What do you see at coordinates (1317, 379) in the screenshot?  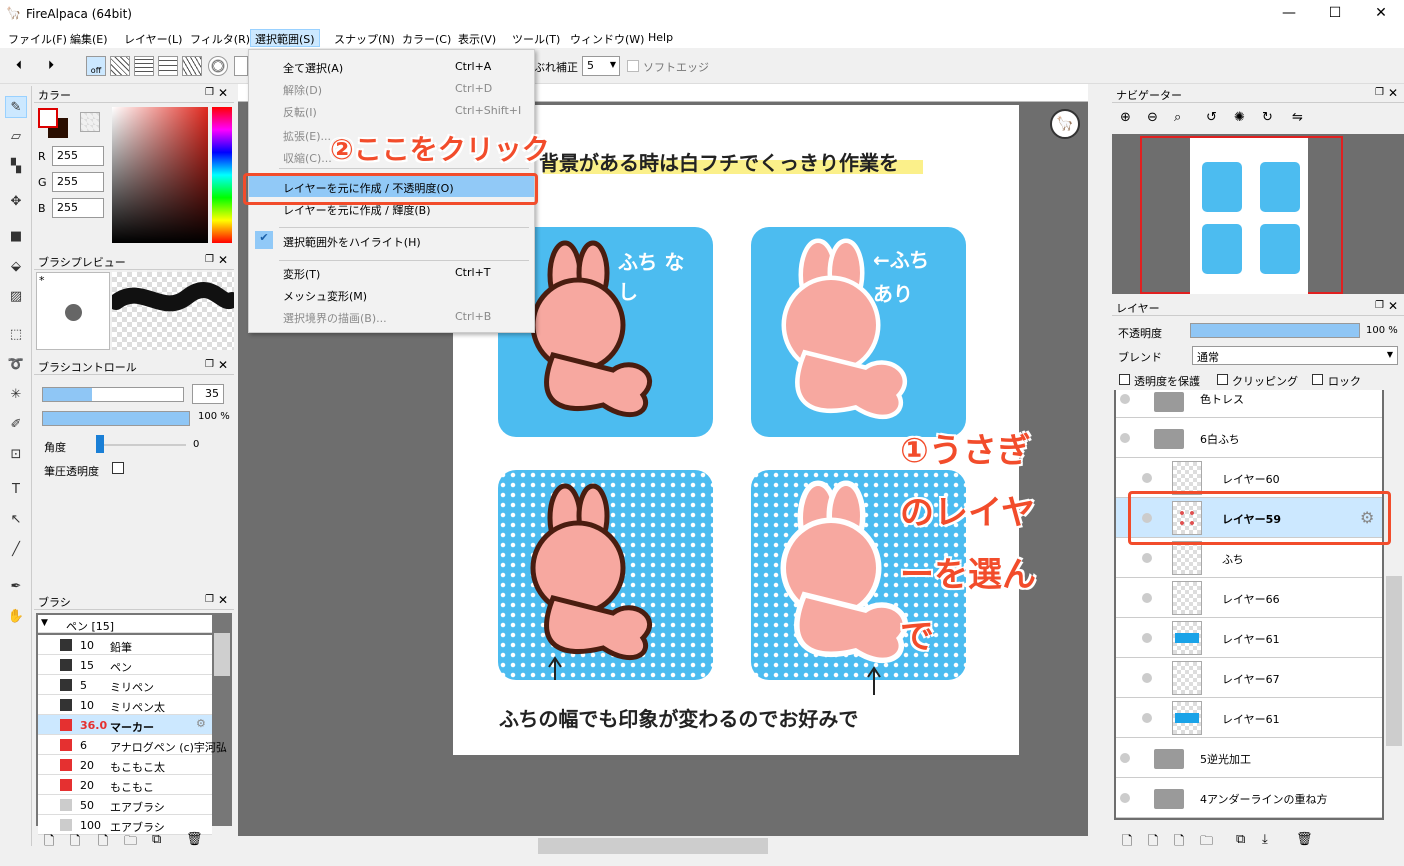 I see `lock-checkbox` at bounding box center [1317, 379].